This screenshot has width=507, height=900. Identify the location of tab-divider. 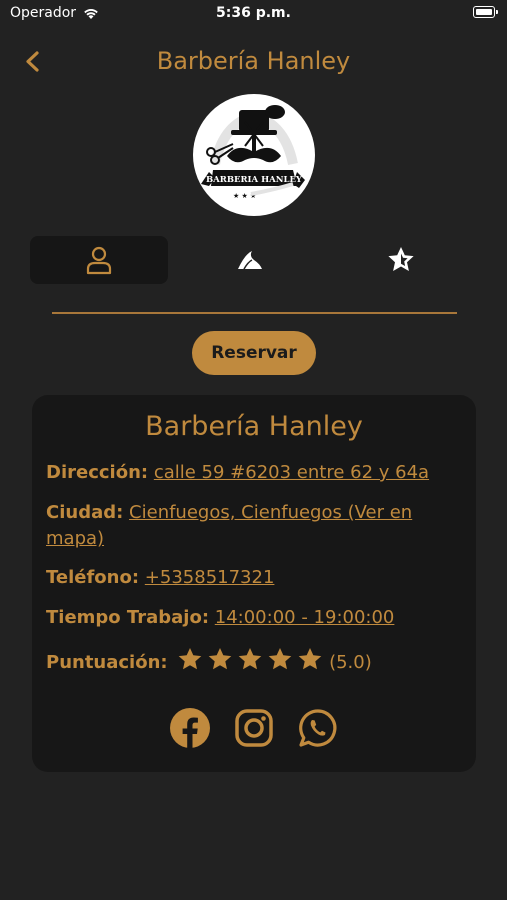
(254, 313).